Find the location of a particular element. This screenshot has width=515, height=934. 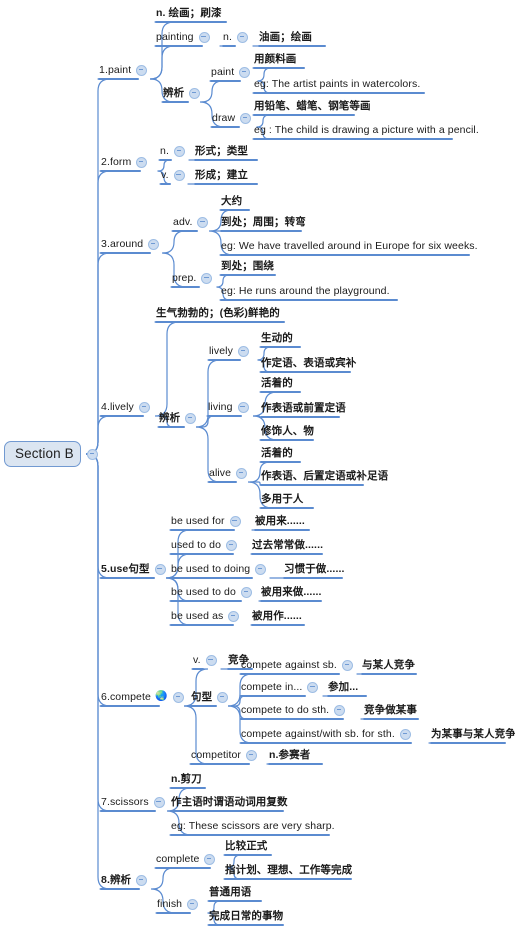

mindmap-node-n8b2: 完成日常的事物 is located at coordinates (246, 916).